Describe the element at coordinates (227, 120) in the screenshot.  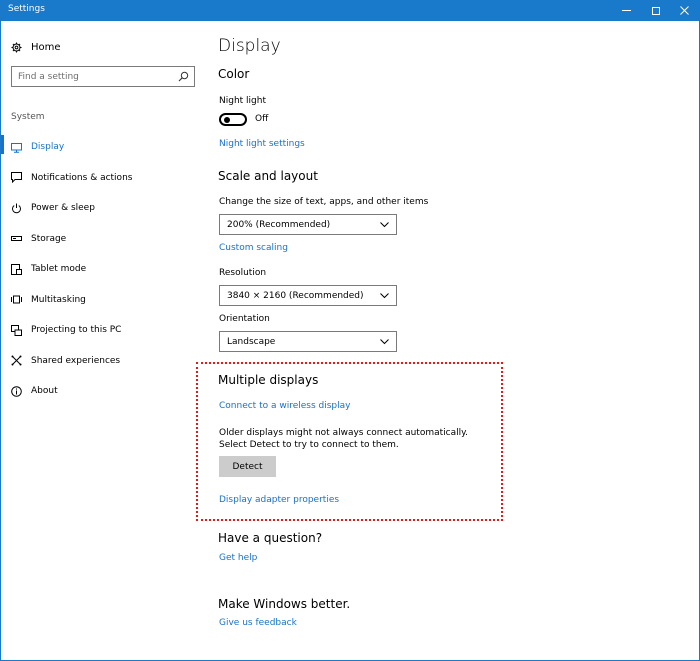
I see `toggle-knob` at that location.